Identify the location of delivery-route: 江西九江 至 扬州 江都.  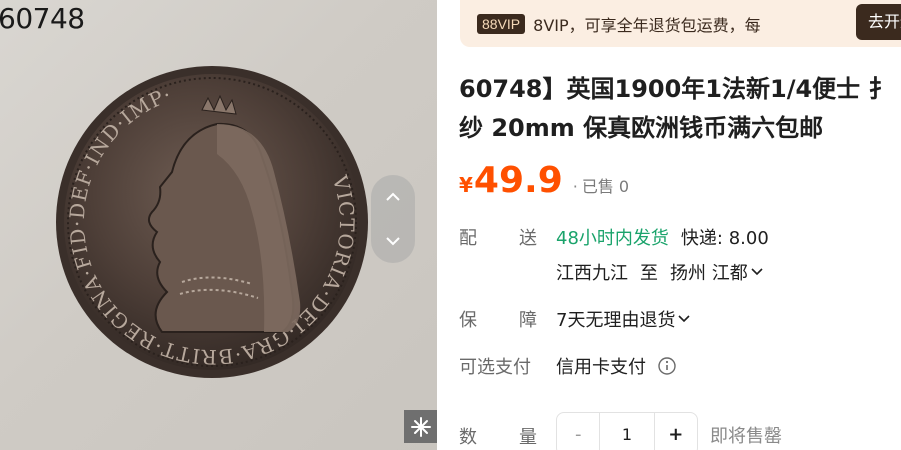
(659, 272).